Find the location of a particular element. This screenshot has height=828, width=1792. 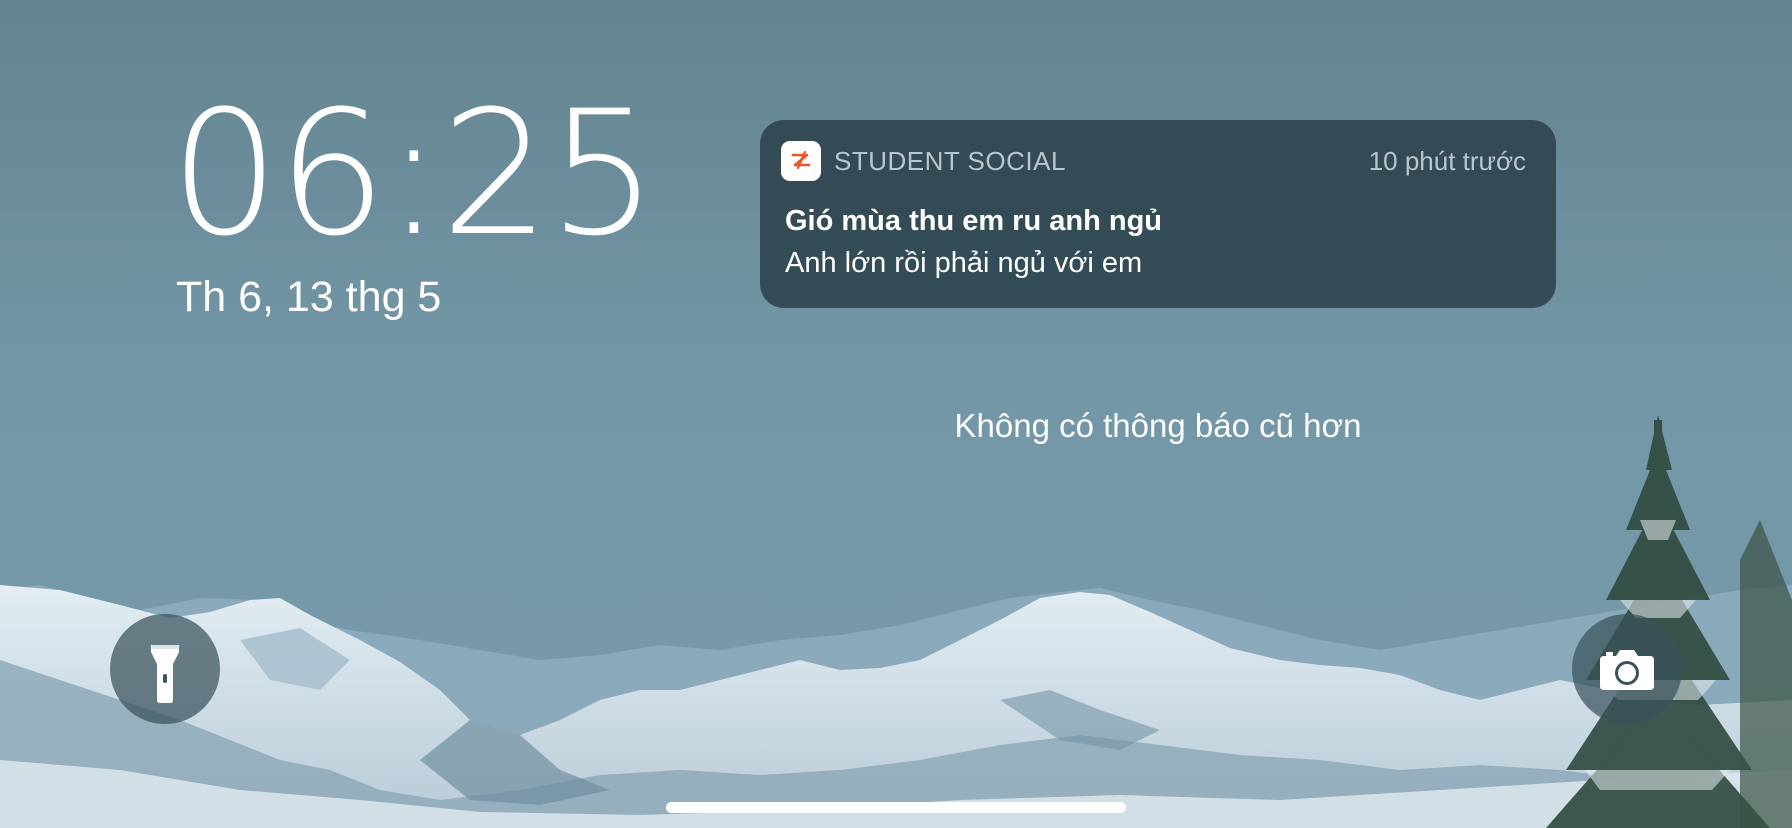

flashlight-button is located at coordinates (165, 669).